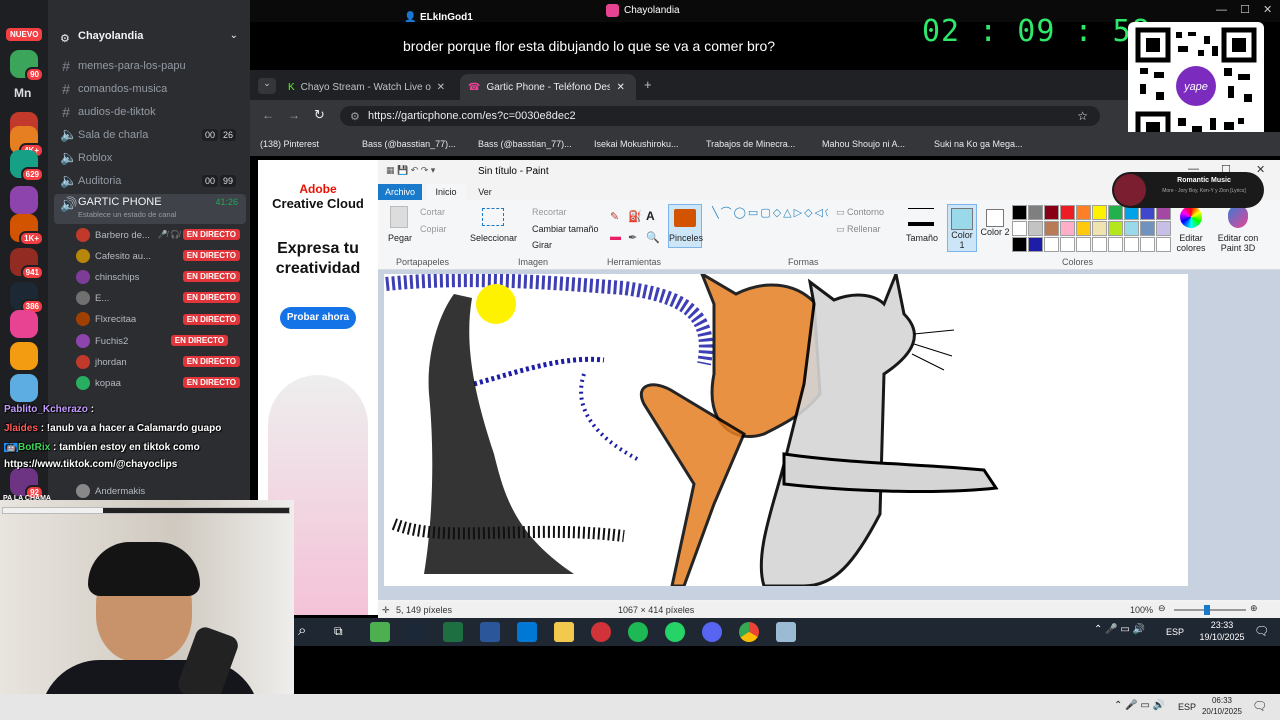  Describe the element at coordinates (161, 491) in the screenshot. I see `voice-user: Andermakis` at that location.